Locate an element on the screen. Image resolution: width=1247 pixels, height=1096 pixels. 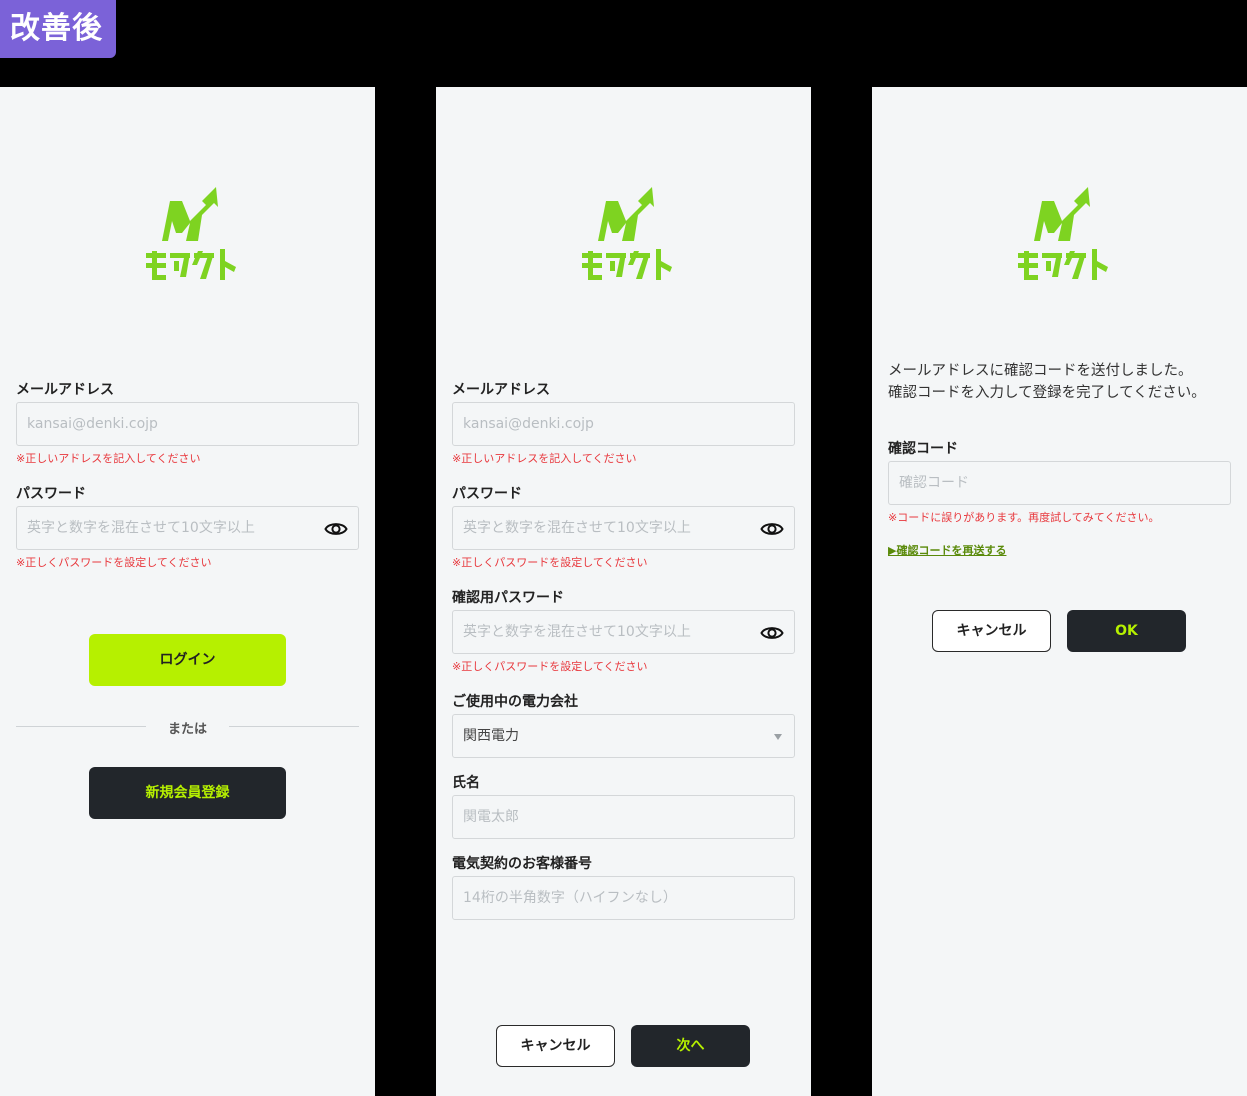
code-label: 確認コード is located at coordinates (923, 449).